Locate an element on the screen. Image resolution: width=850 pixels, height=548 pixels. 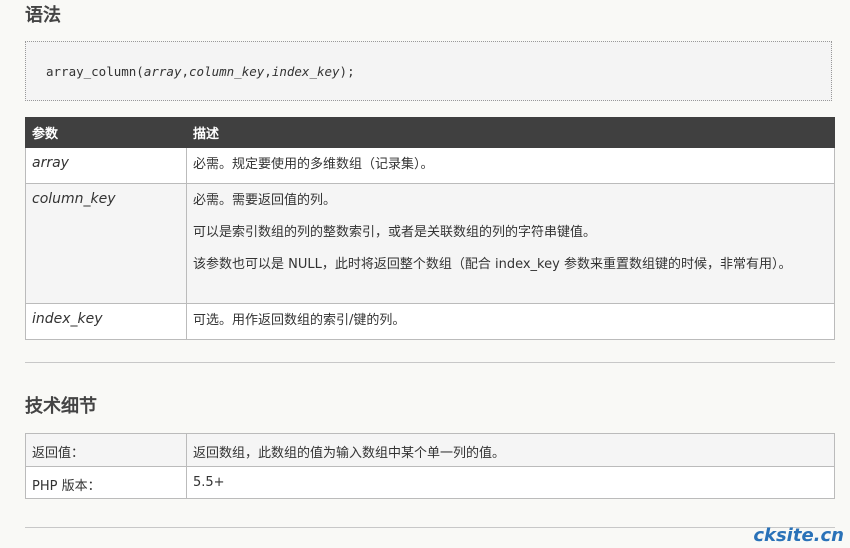
code-function: array_column( is located at coordinates (95, 71).